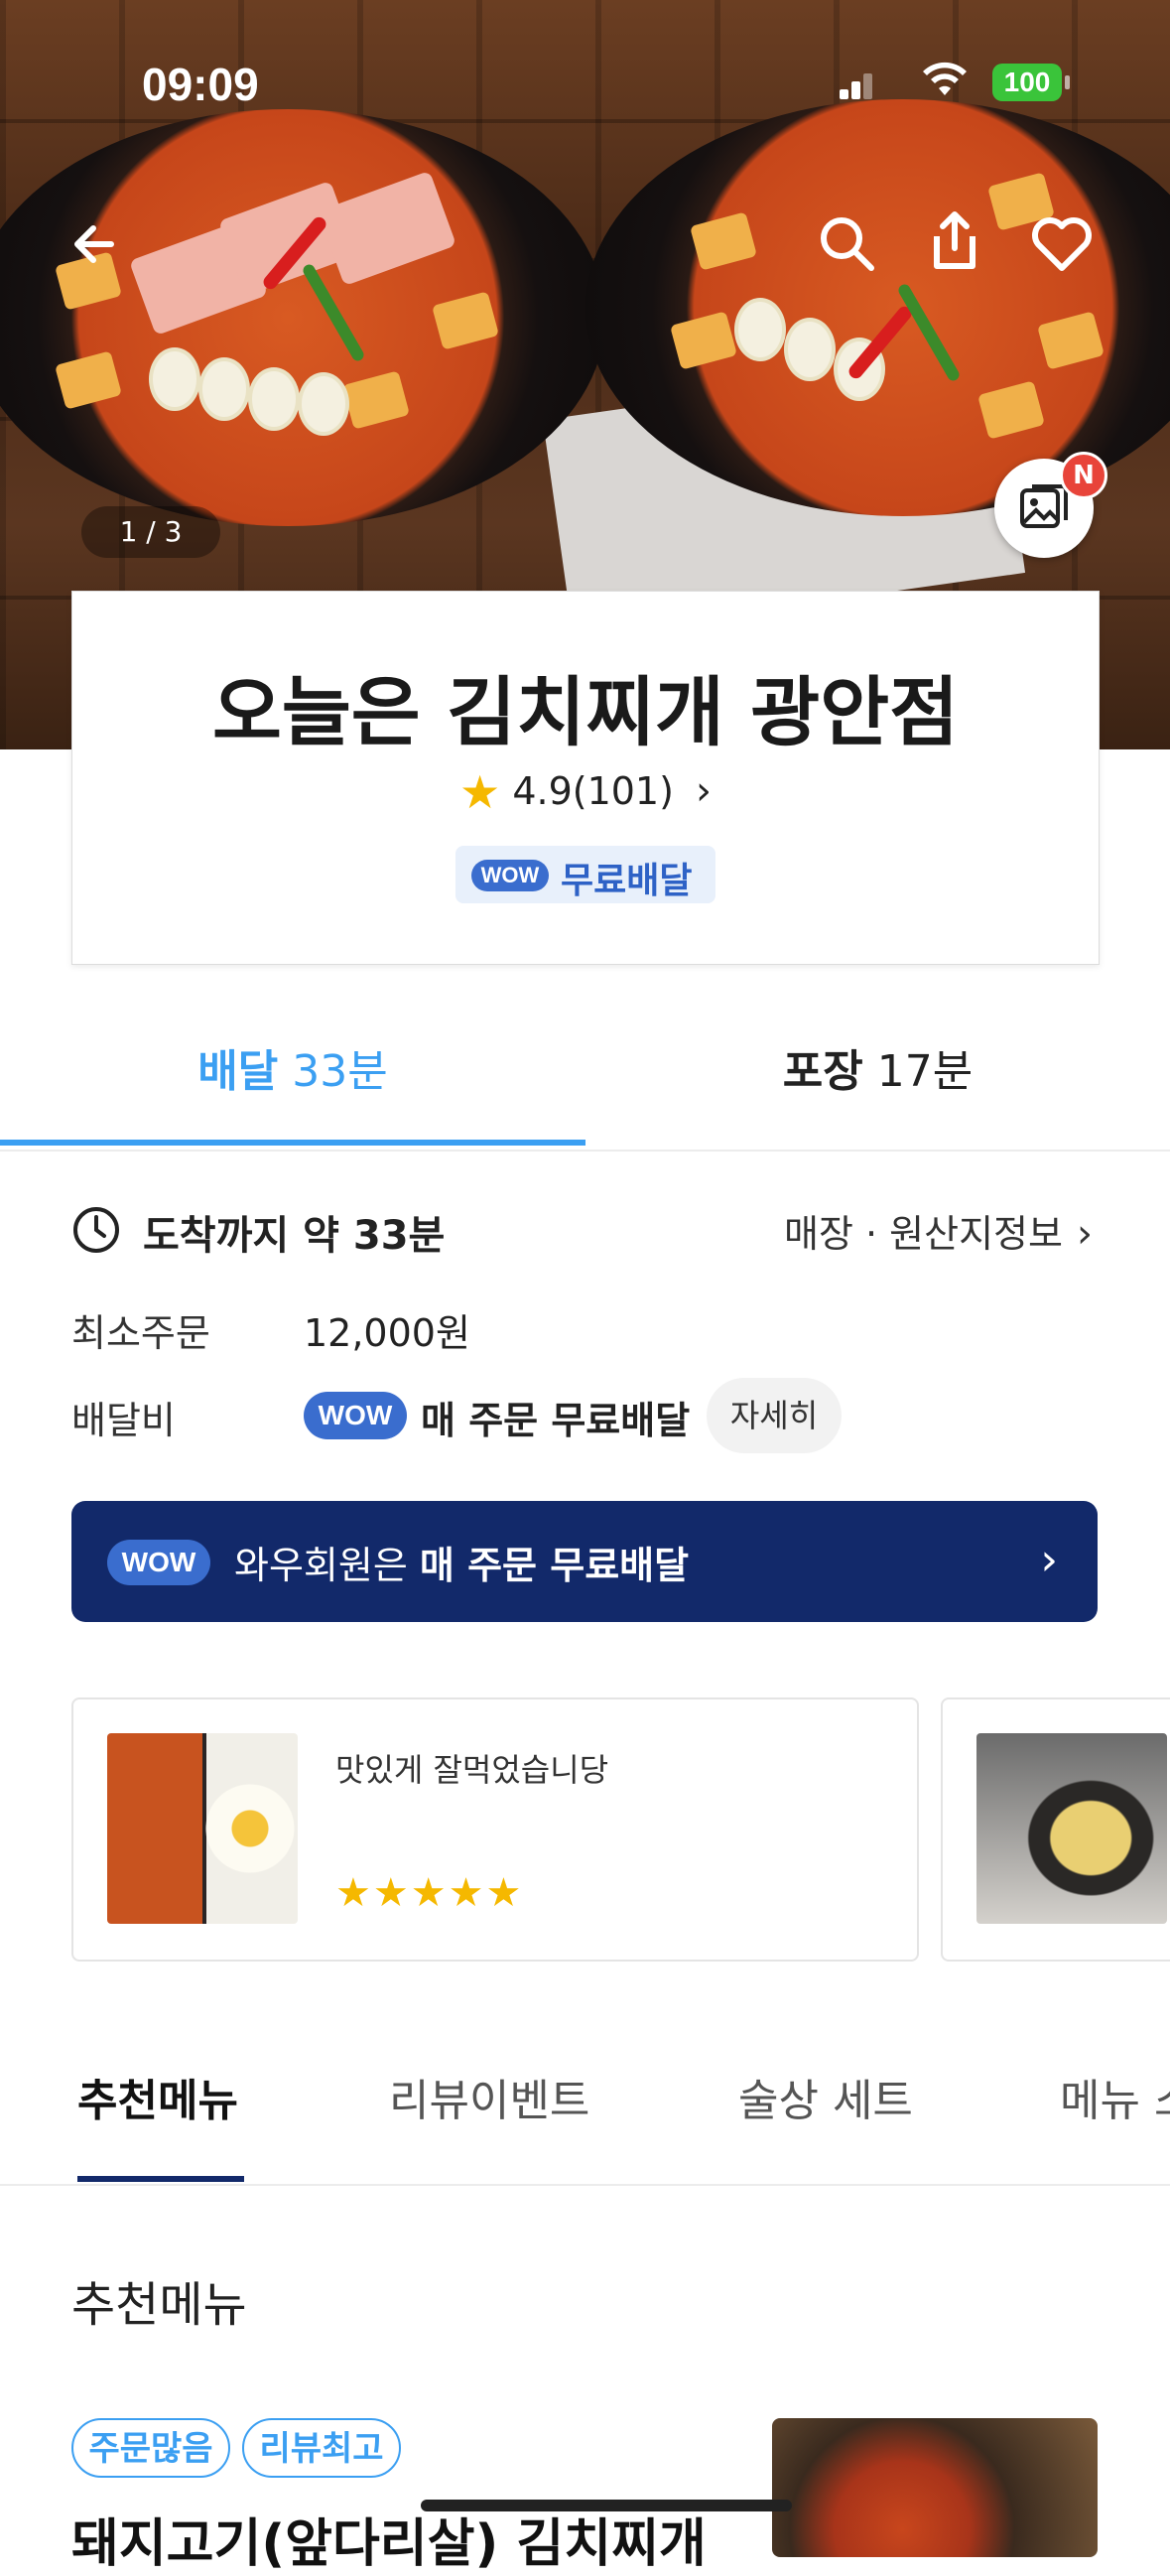  Describe the element at coordinates (856, 84) in the screenshot. I see `cellular-signal-icon` at that location.